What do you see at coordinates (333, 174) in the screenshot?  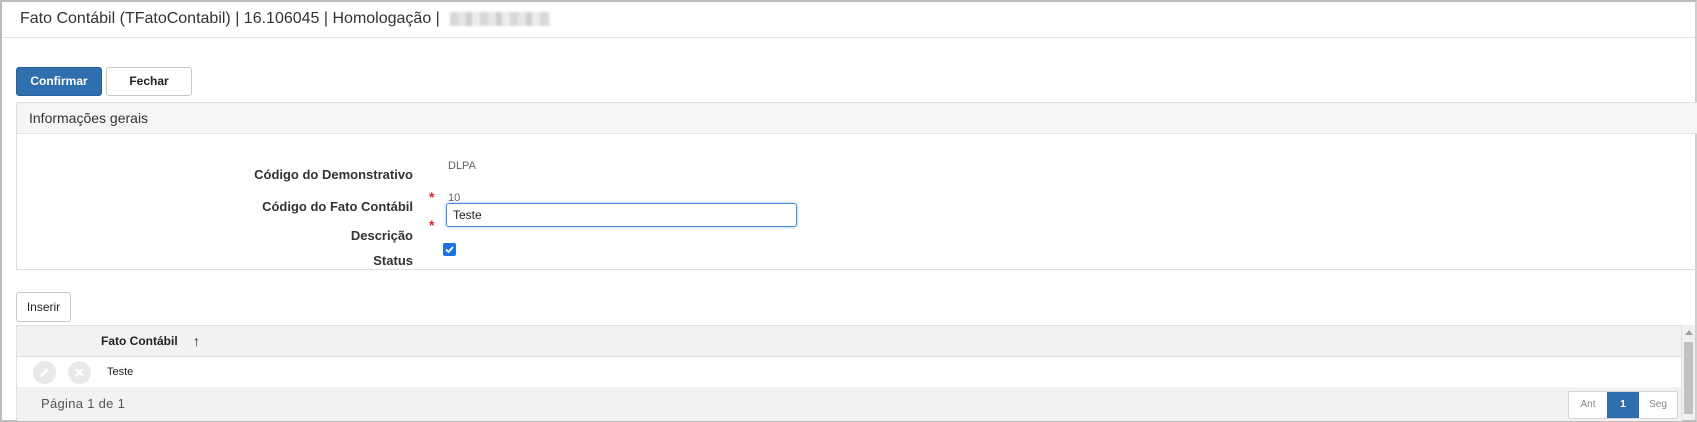 I see `demonstrativo-label: Código do Demonstrativo` at bounding box center [333, 174].